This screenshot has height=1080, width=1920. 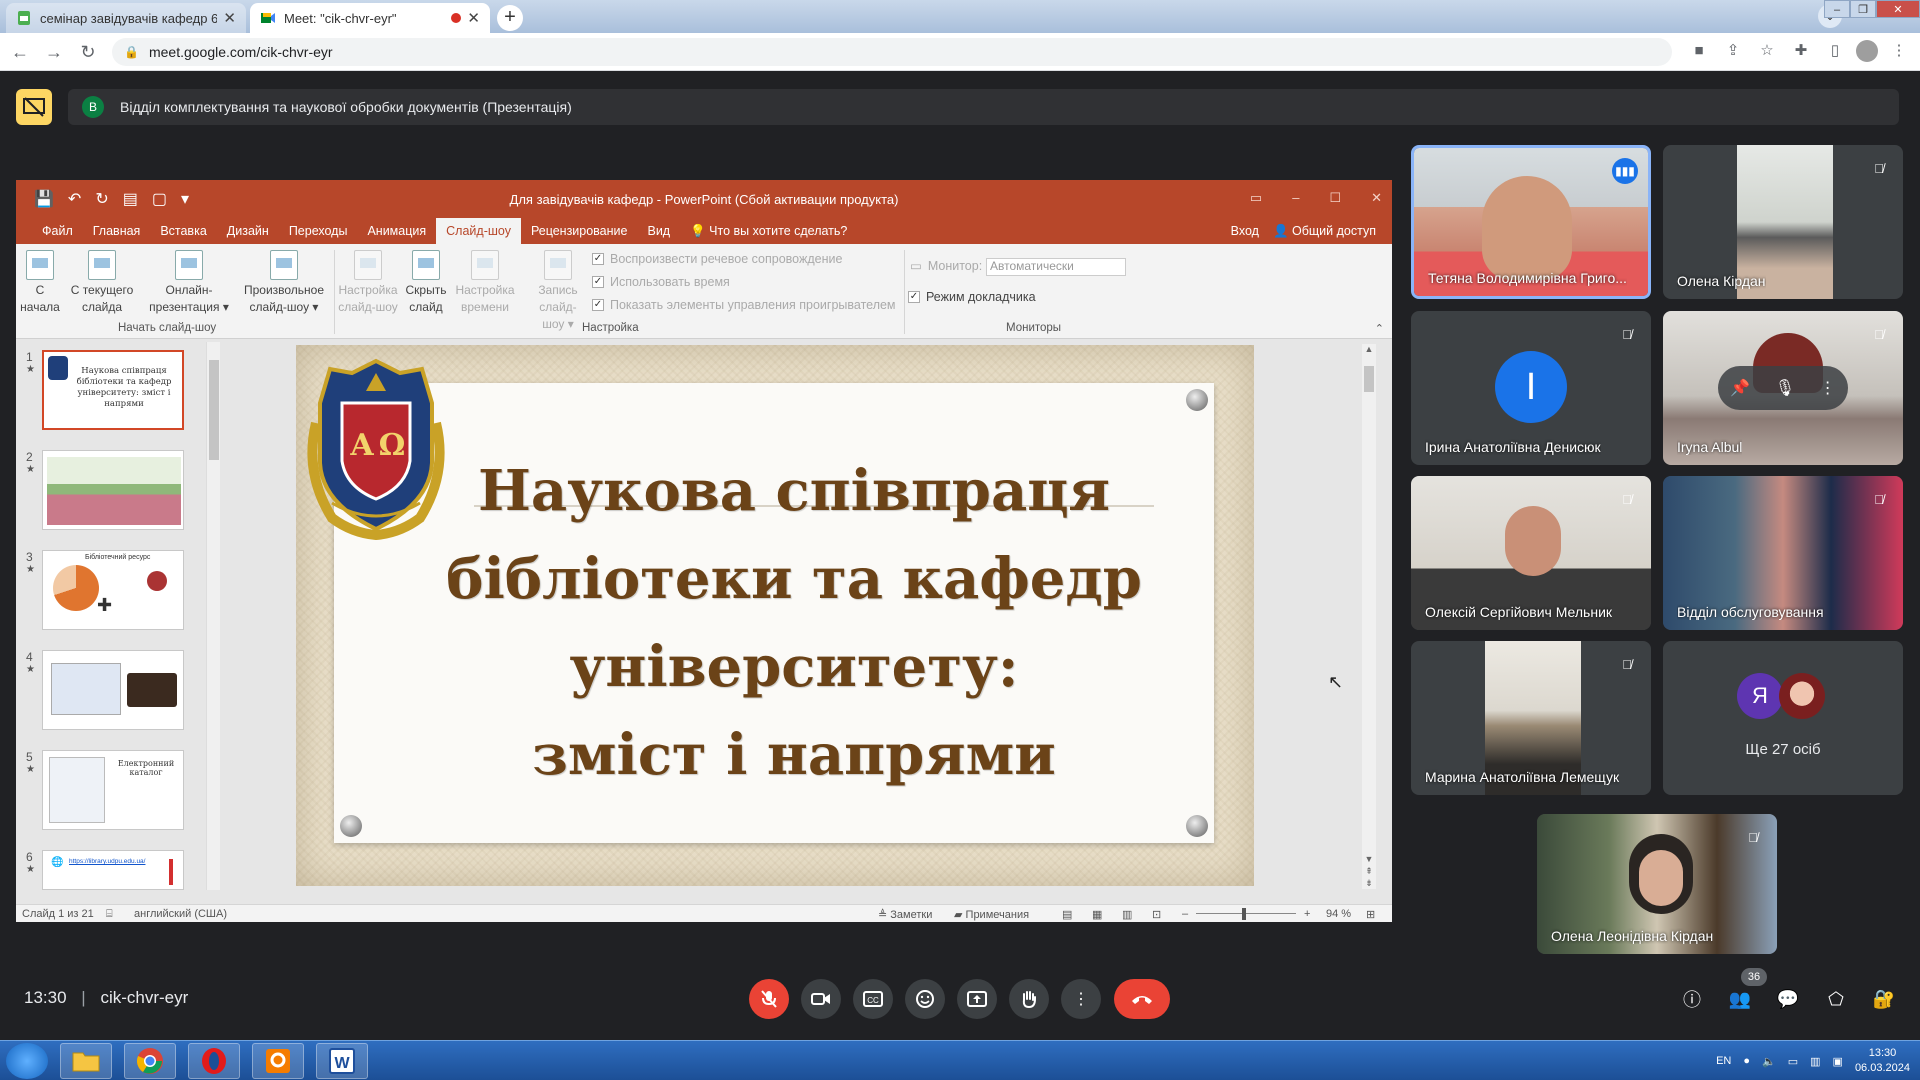 I want to click on minimize-window-icon: –, so click(x=1837, y=9).